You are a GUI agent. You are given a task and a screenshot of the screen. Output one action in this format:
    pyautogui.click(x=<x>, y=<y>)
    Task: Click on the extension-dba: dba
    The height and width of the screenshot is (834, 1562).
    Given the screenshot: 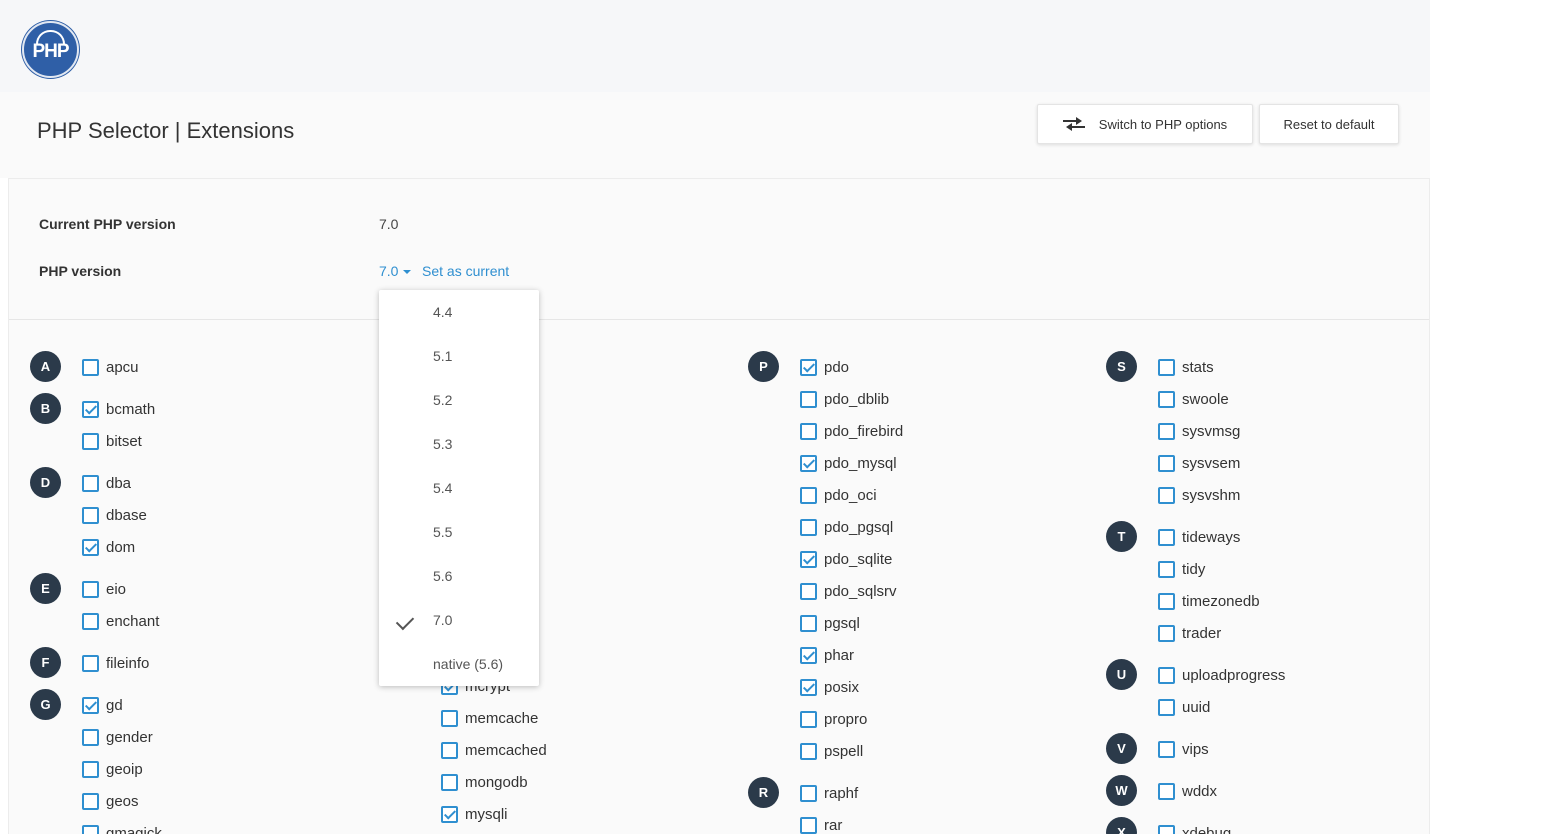 What is the action you would take?
    pyautogui.click(x=106, y=483)
    